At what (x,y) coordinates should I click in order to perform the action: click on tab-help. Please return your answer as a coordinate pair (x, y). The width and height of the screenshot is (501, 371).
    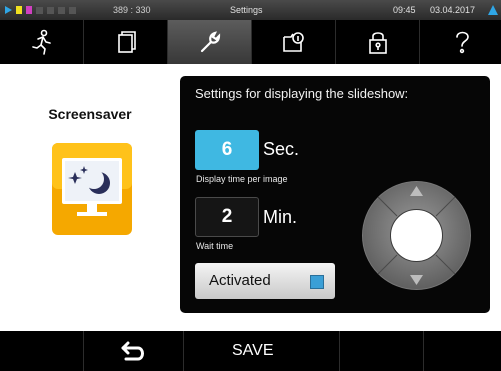
    Looking at the image, I should click on (460, 42).